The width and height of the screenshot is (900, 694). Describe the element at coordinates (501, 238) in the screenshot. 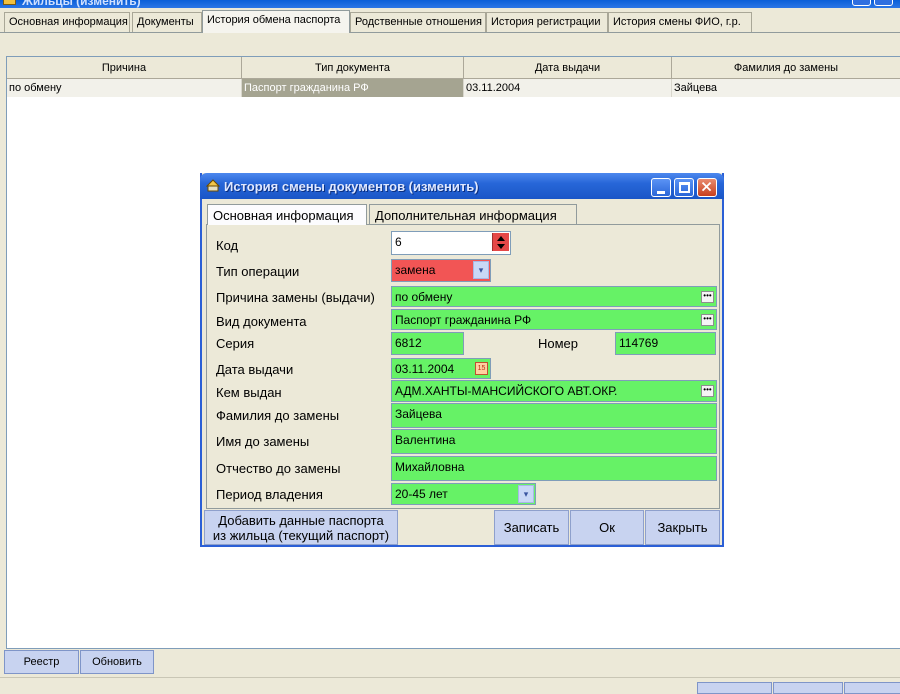

I see `spin-up-icon` at that location.